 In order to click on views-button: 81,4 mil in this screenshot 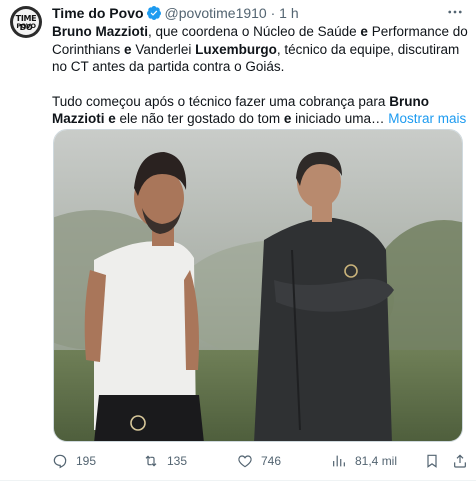, I will do `click(364, 461)`.